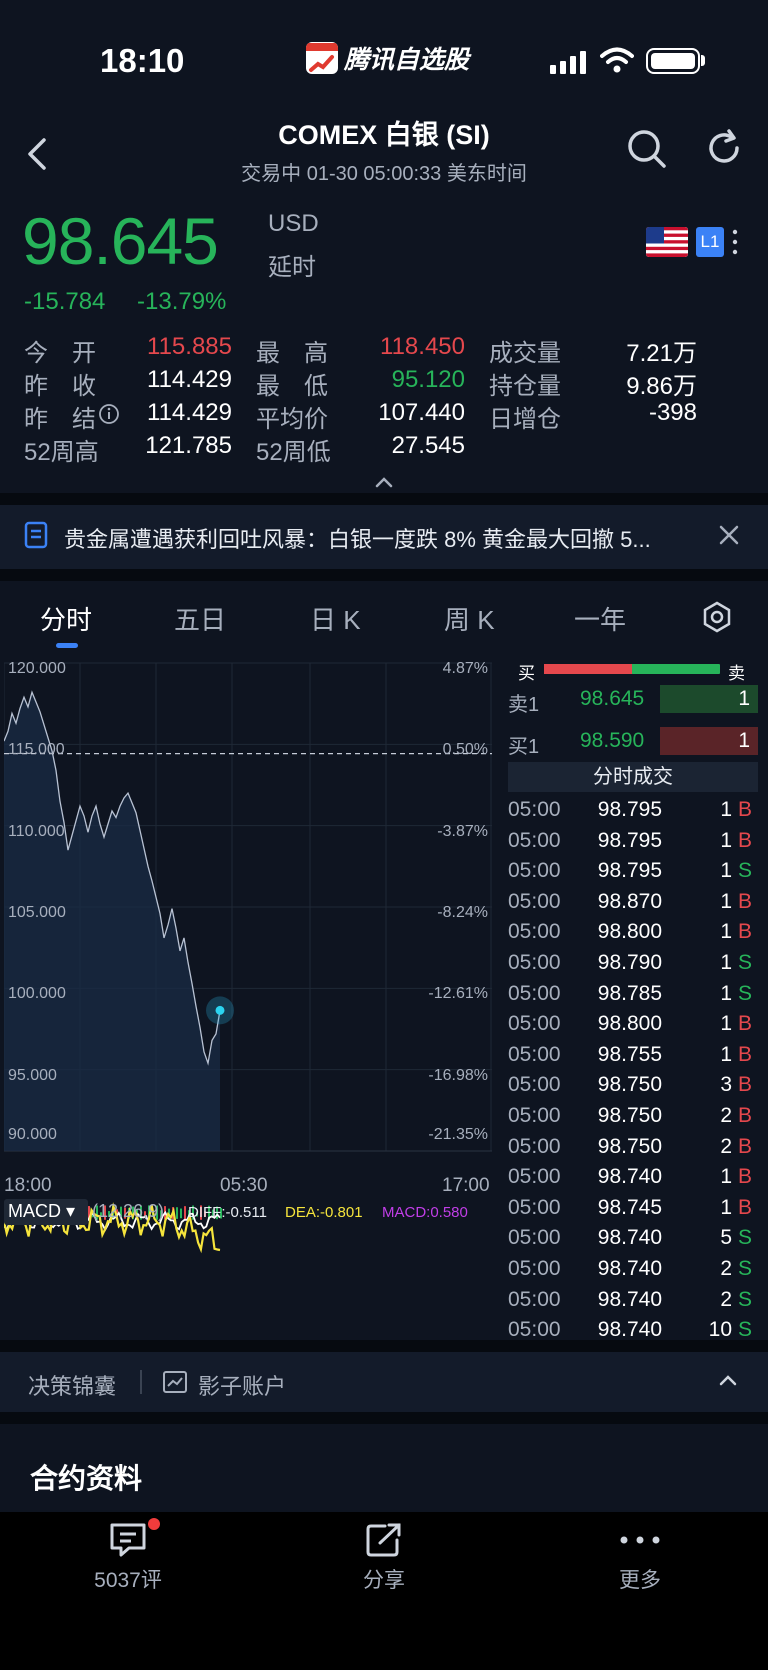  I want to click on price-change: -15.784, so click(65, 301).